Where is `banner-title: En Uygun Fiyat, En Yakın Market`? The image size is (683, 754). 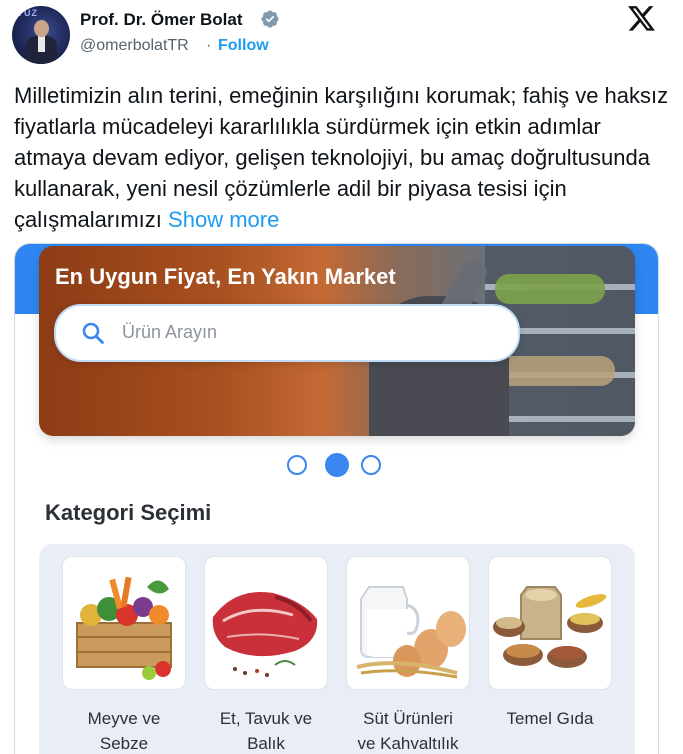
banner-title: En Uygun Fiyat, En Yakın Market is located at coordinates (225, 276).